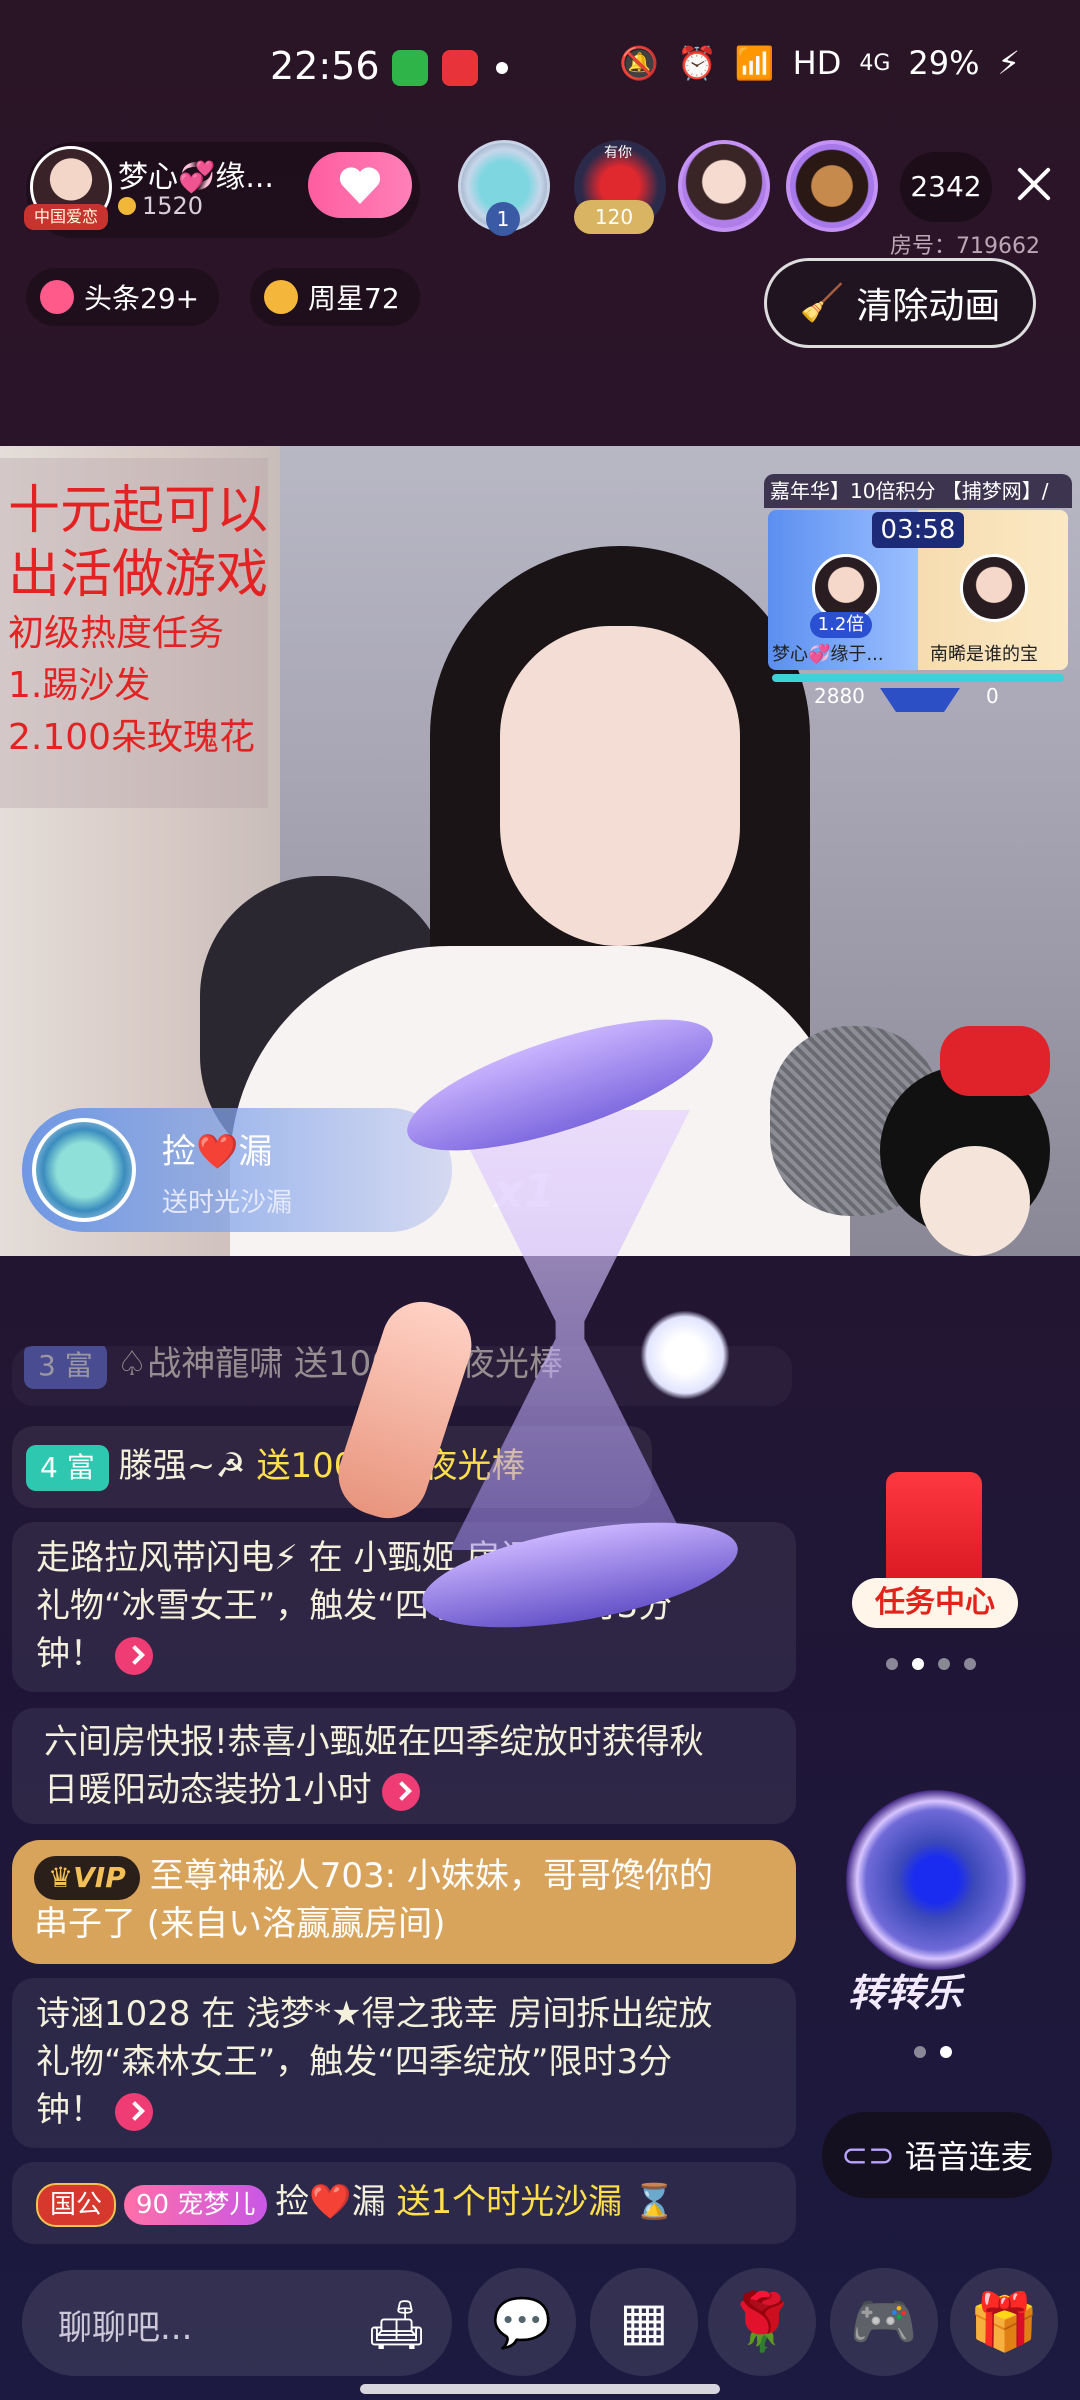 The image size is (1080, 2400). Describe the element at coordinates (975, 1201) in the screenshot. I see `plush-face` at that location.